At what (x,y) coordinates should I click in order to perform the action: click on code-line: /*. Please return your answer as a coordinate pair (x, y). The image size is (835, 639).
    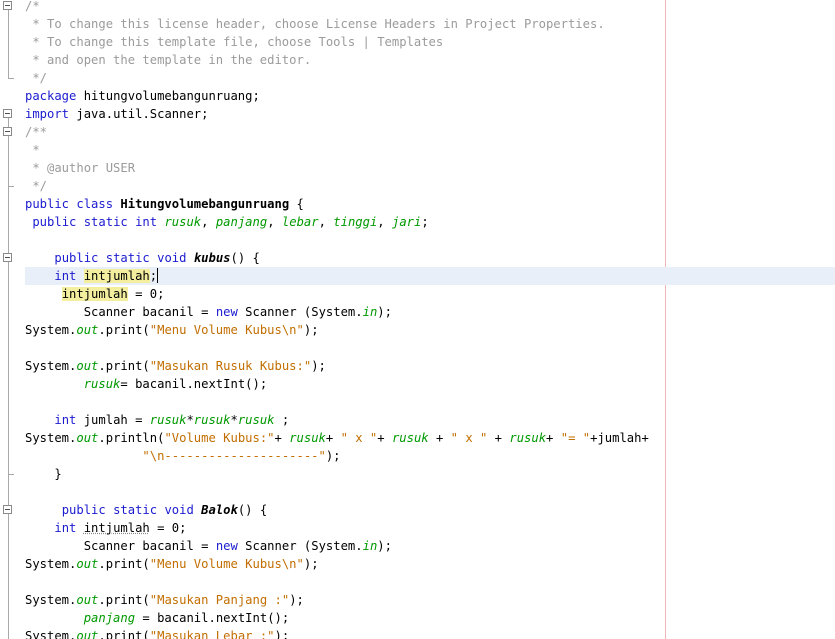
    Looking at the image, I should click on (32, 7).